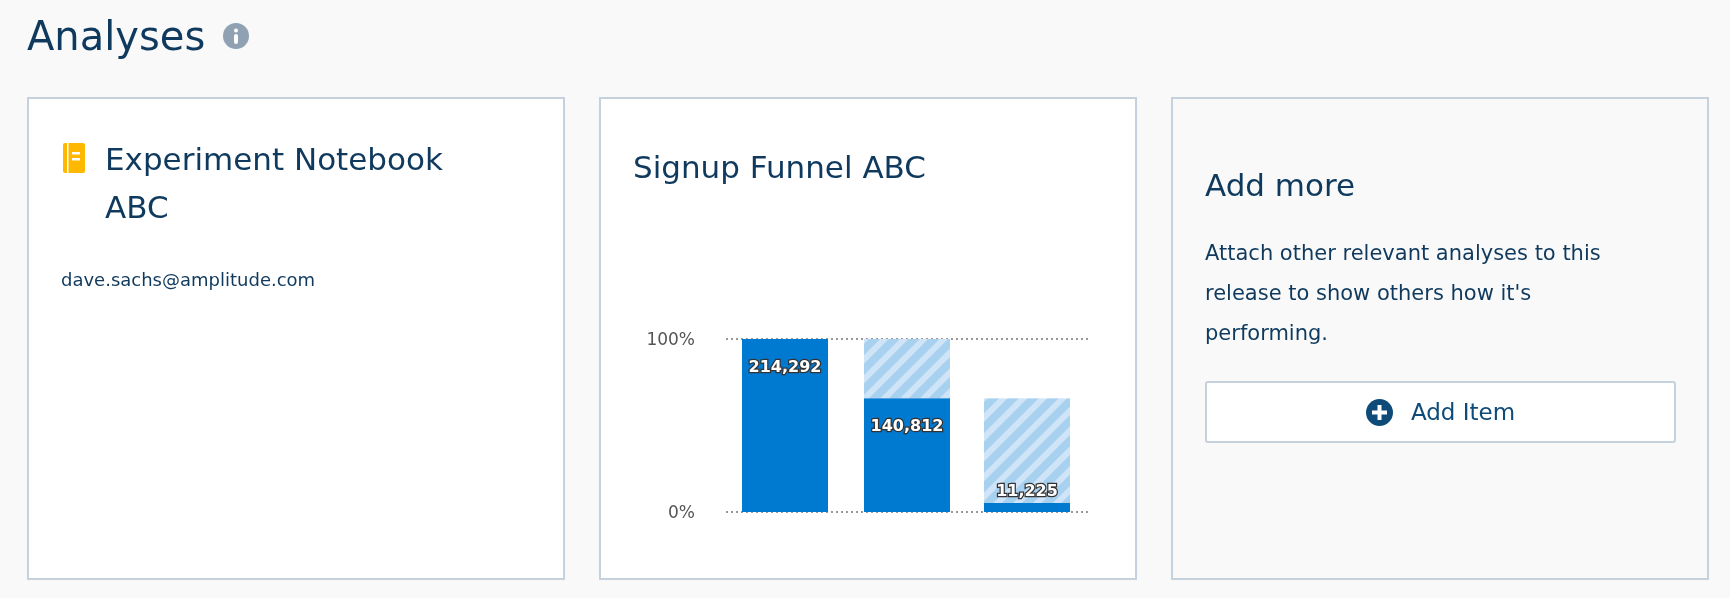 Image resolution: width=1730 pixels, height=598 pixels. I want to click on notebook-icon, so click(74, 158).